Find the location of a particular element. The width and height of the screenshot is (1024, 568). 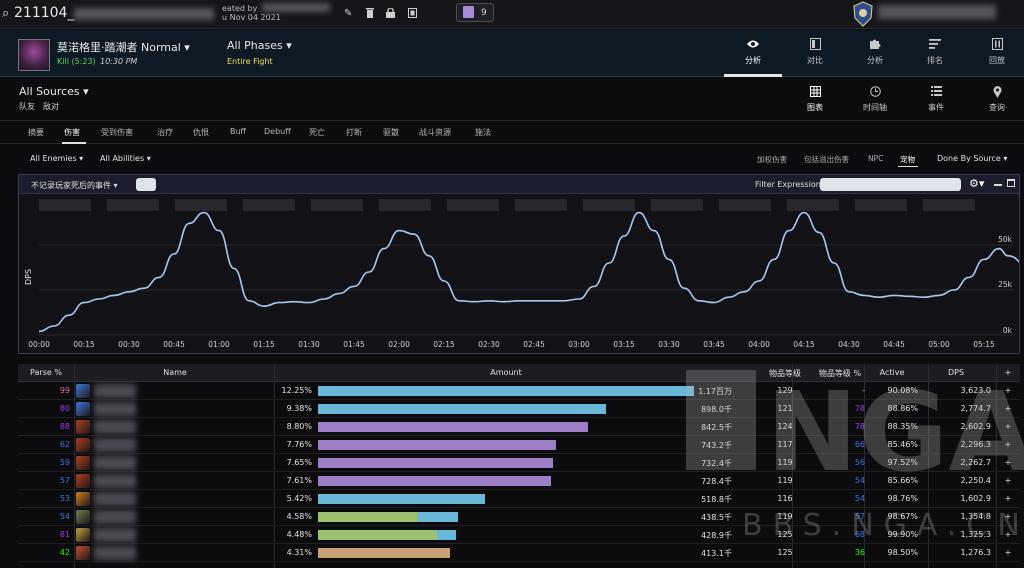

view-chart: 图表 is located at coordinates (815, 99).